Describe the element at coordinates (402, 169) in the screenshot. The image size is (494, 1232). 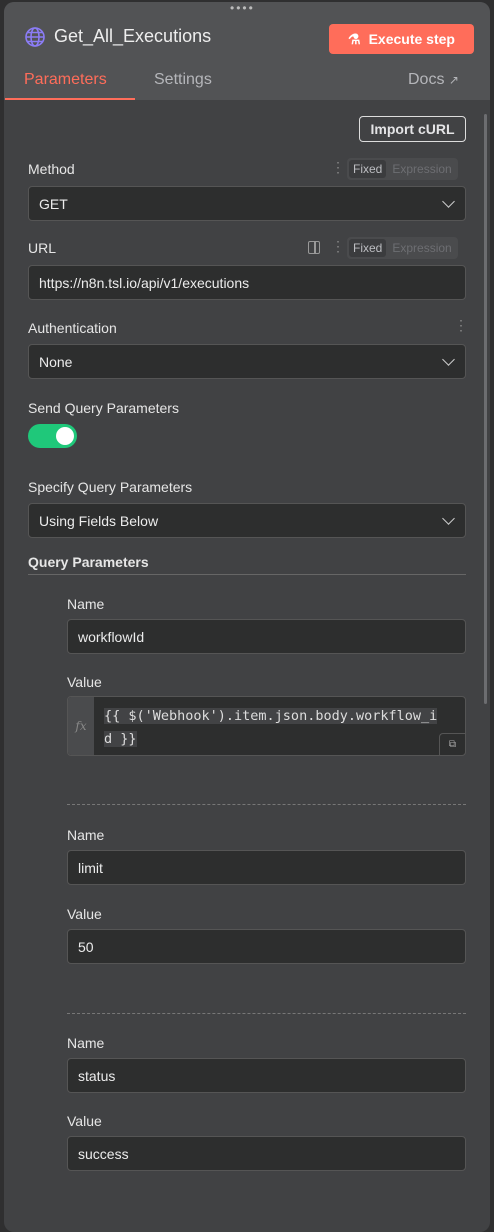
I see `method-mode-toggle: Fixed Expression` at that location.